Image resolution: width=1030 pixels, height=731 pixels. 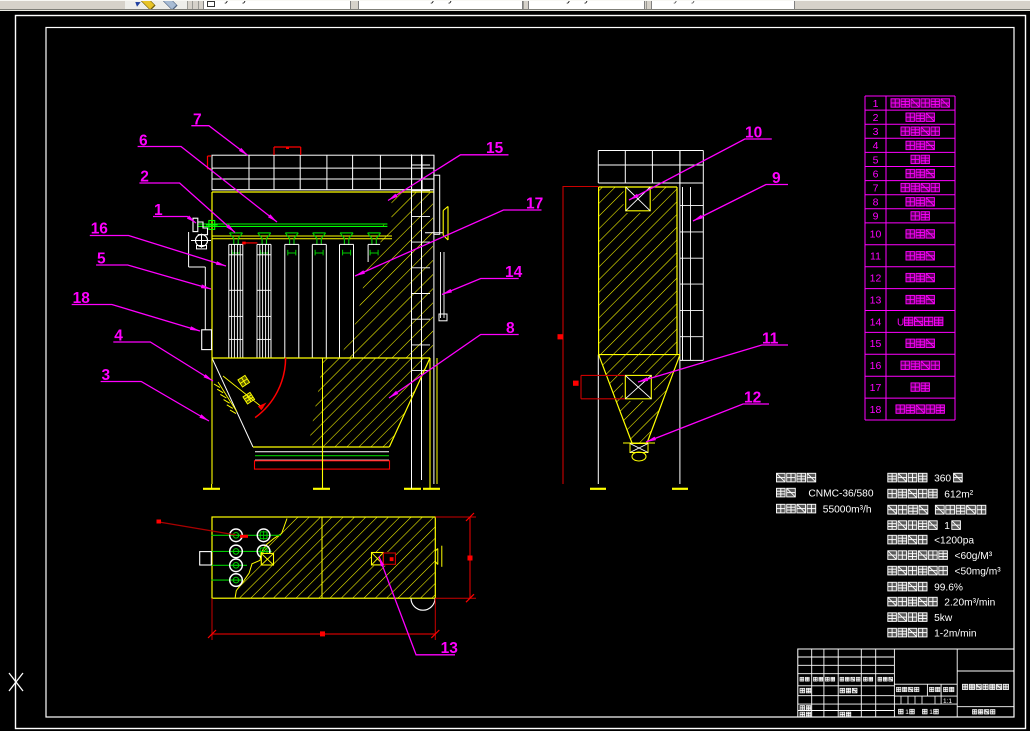 I want to click on svg-text: 16, so click(x=876, y=366).